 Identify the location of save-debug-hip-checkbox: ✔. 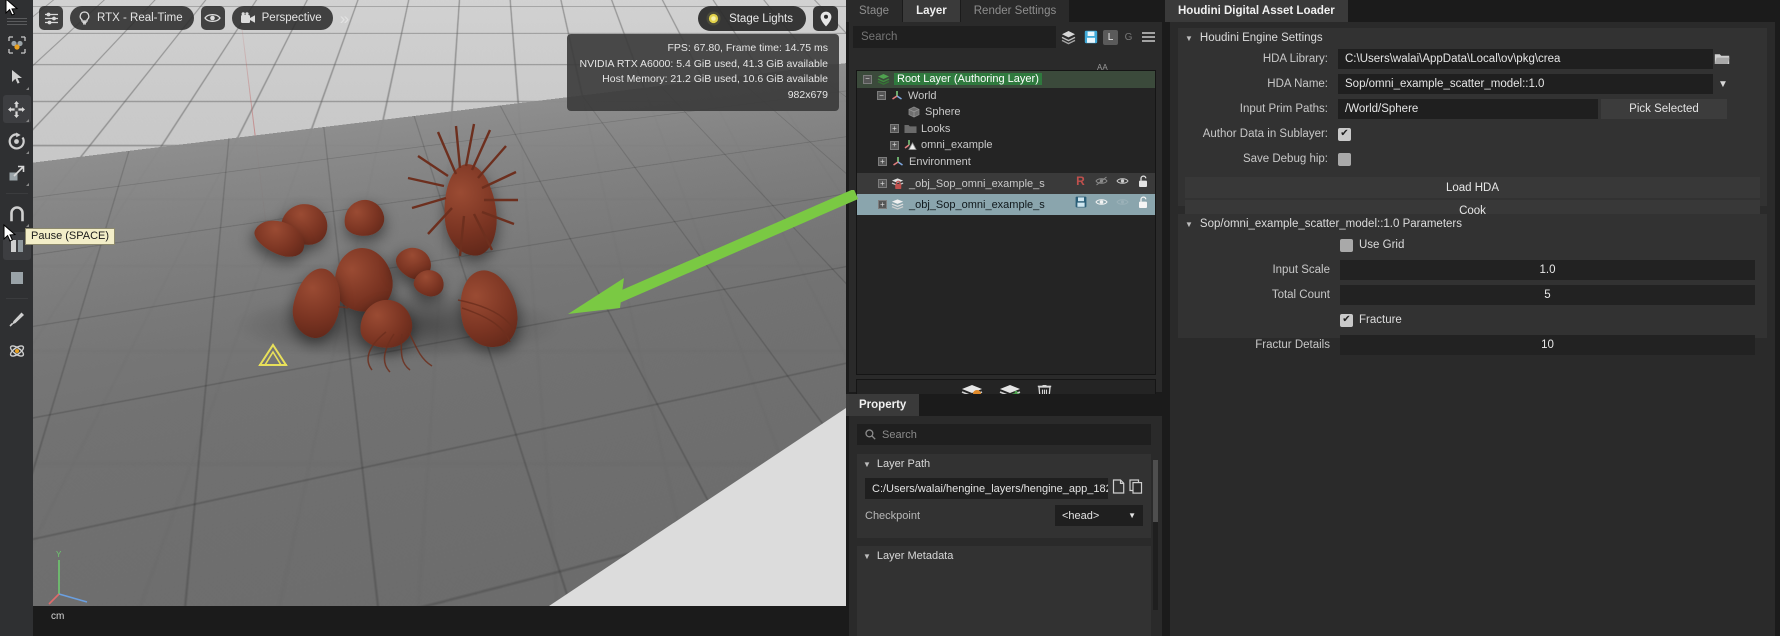
(1344, 159).